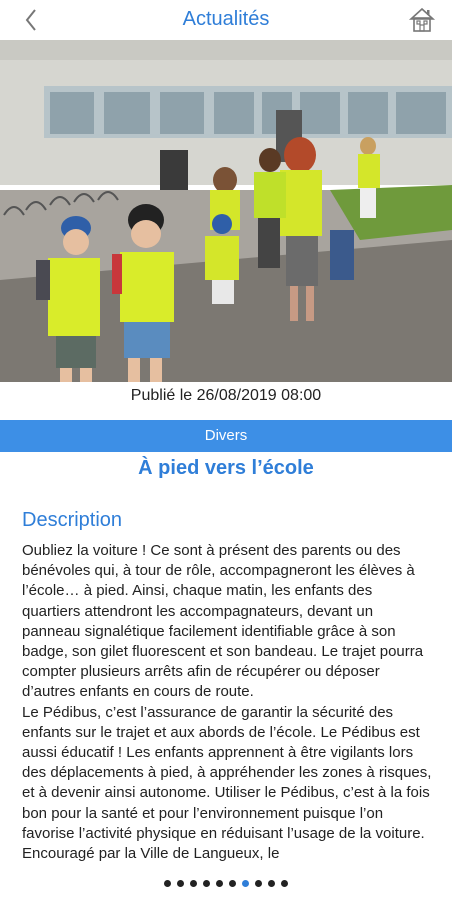  What do you see at coordinates (226, 468) in the screenshot?
I see `article-title: À pied vers l’école` at bounding box center [226, 468].